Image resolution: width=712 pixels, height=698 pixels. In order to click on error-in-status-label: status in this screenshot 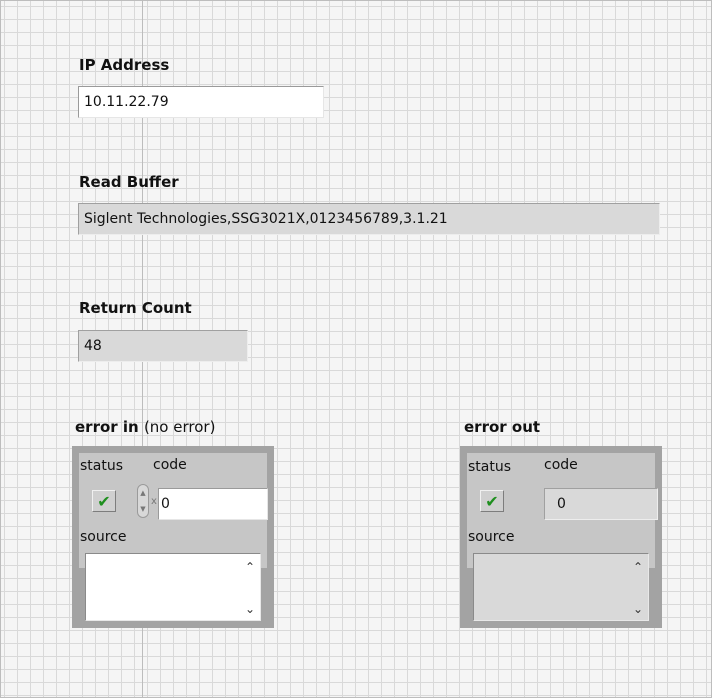, I will do `click(102, 466)`.